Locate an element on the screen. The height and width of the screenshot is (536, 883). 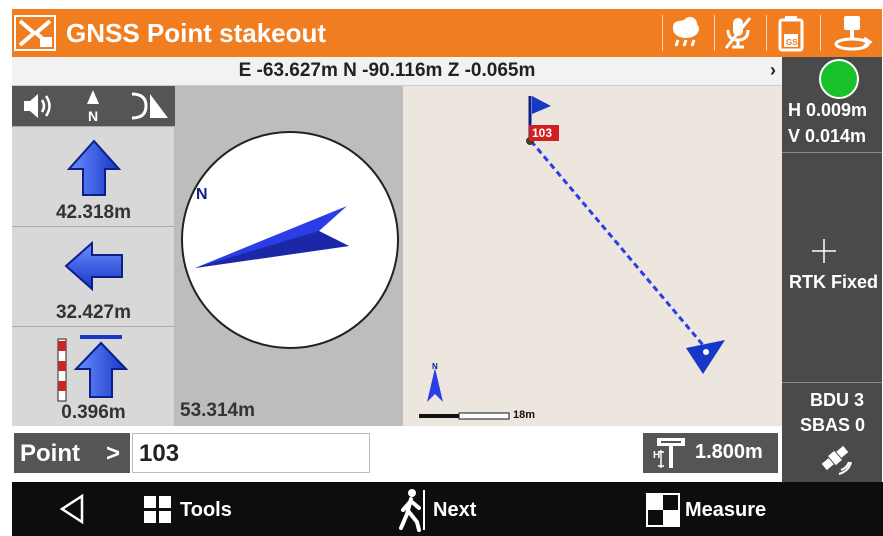
crosshair-icon is located at coordinates (824, 253).